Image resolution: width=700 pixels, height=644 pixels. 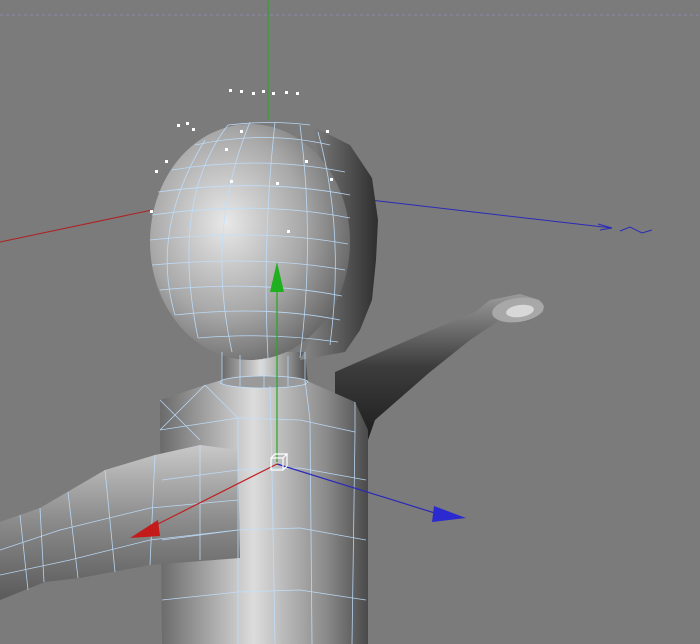 What do you see at coordinates (625, 228) in the screenshot?
I see `world-z-axis-label` at bounding box center [625, 228].